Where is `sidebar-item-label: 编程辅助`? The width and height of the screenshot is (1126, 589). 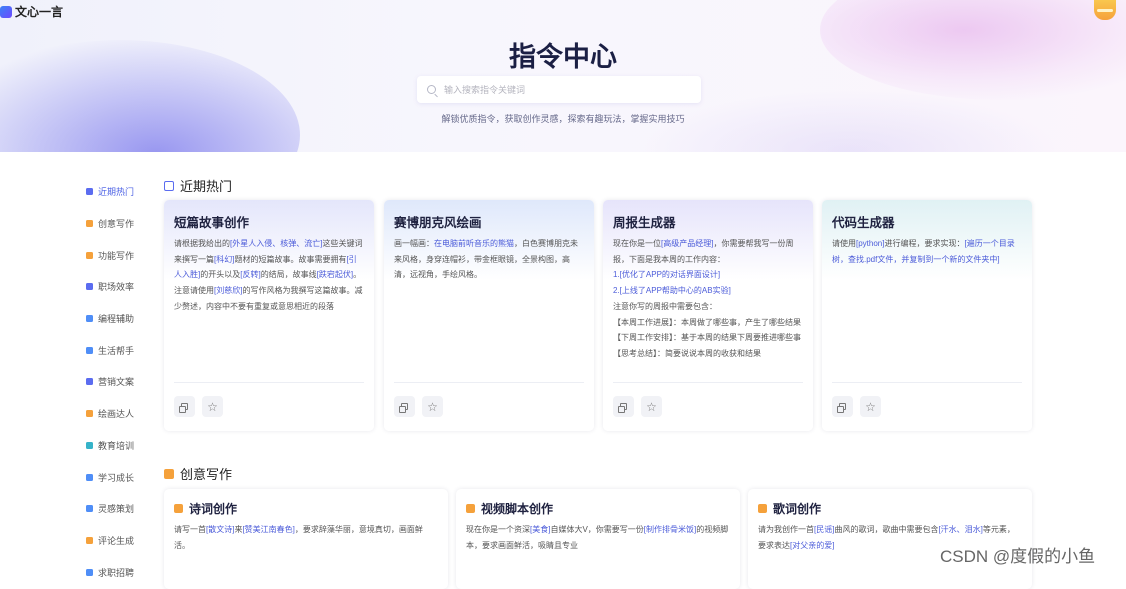
sidebar-item-label: 编程辅助 is located at coordinates (116, 319).